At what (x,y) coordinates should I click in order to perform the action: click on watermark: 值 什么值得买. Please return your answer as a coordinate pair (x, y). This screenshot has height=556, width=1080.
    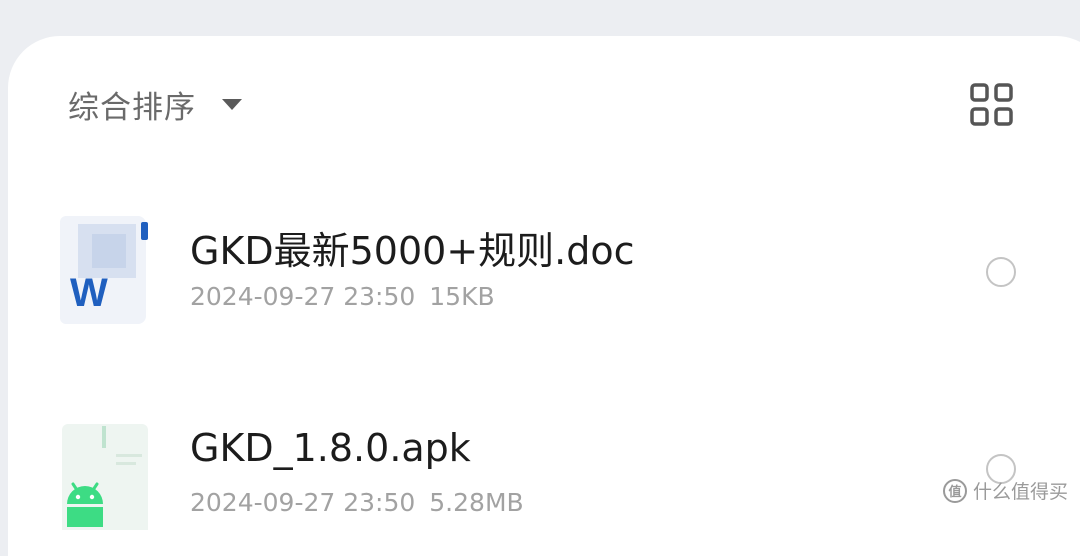
    Looking at the image, I should click on (1005, 490).